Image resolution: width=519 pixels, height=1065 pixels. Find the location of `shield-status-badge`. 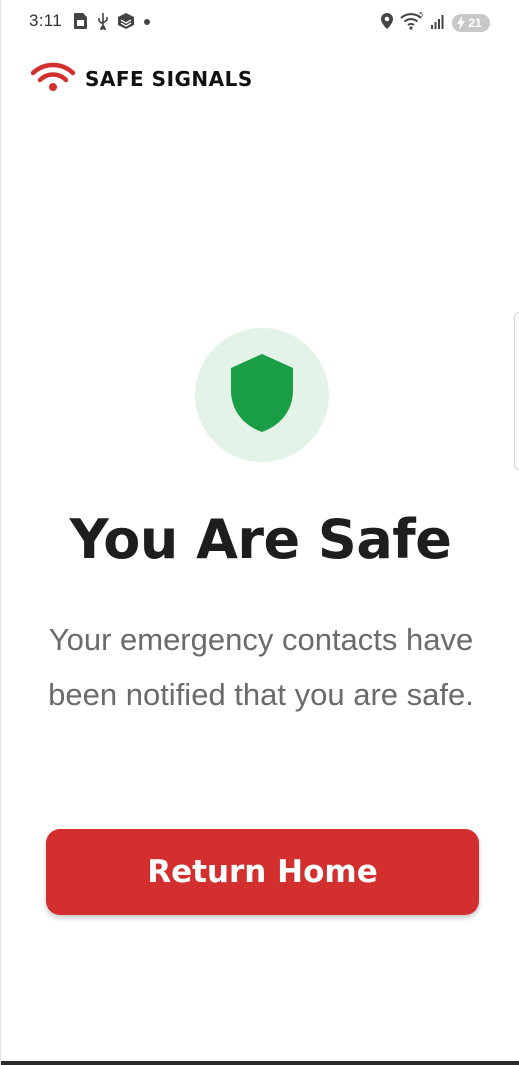

shield-status-badge is located at coordinates (262, 395).